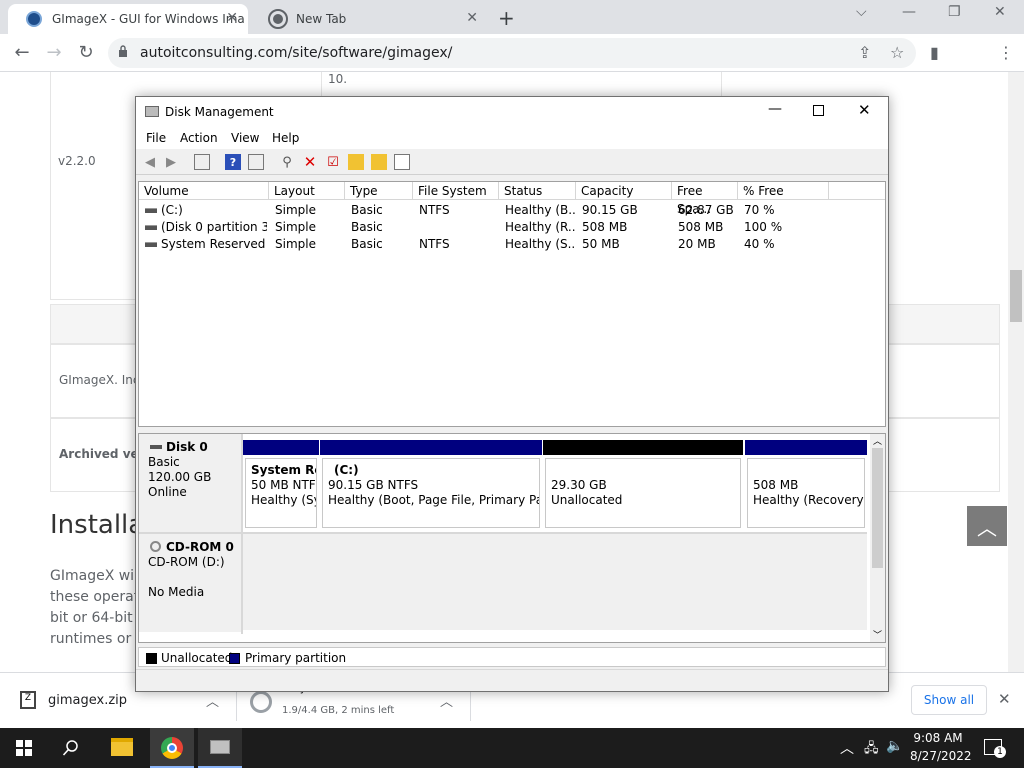 The width and height of the screenshot is (1024, 768). I want to click on cell-capacity: 90.15 GB, so click(610, 210).